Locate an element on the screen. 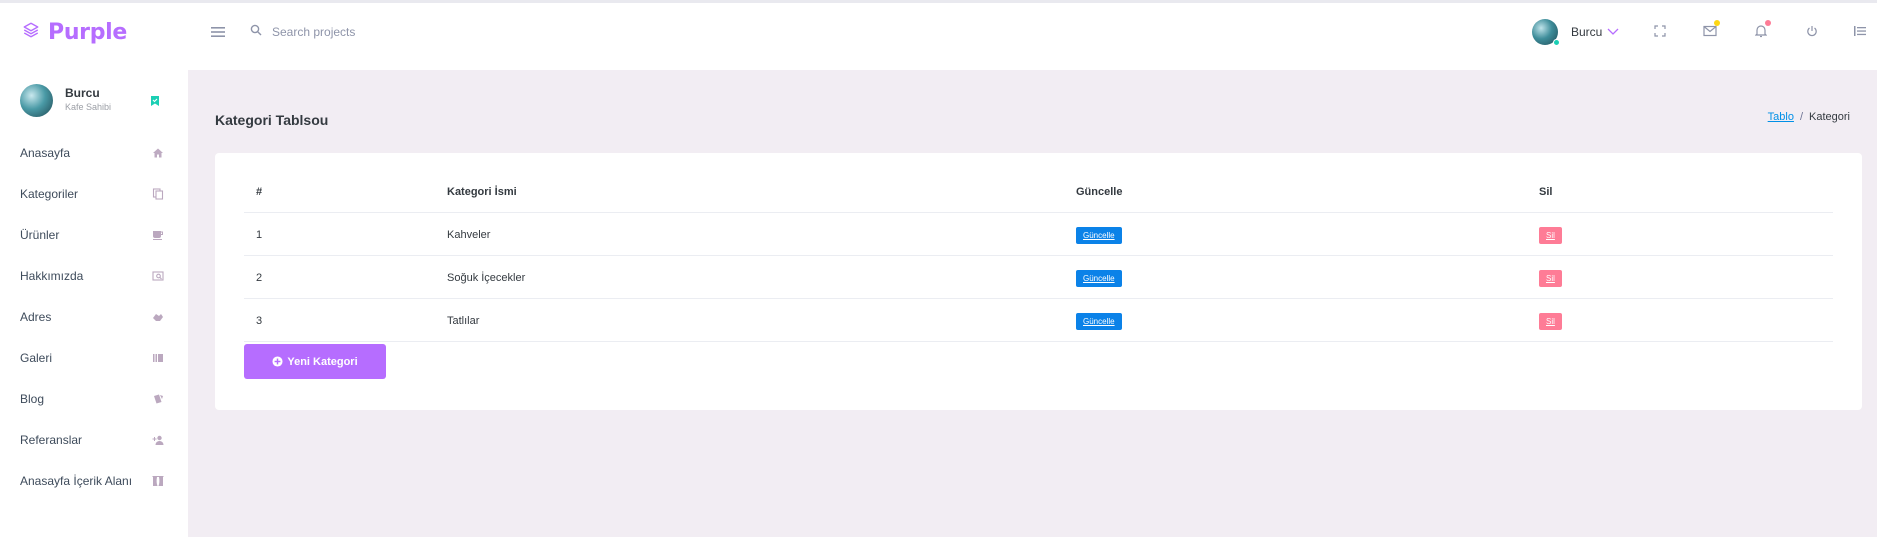  breadcrumb-link-tablo: Tablo is located at coordinates (1781, 117).